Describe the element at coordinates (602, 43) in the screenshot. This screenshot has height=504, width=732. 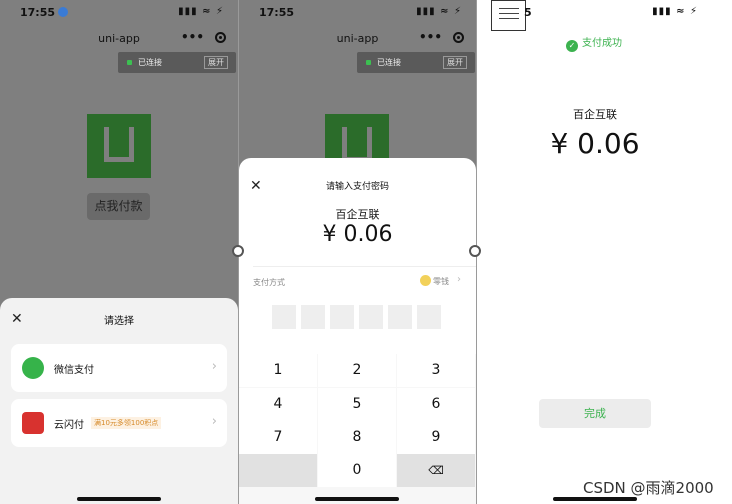
I see `success-text: 支付成功` at that location.